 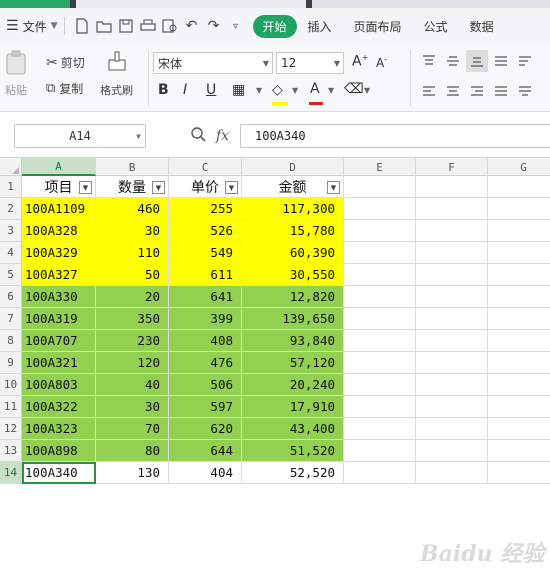 I want to click on header-cell-unit-price: 单价 ▼, so click(x=205, y=187).